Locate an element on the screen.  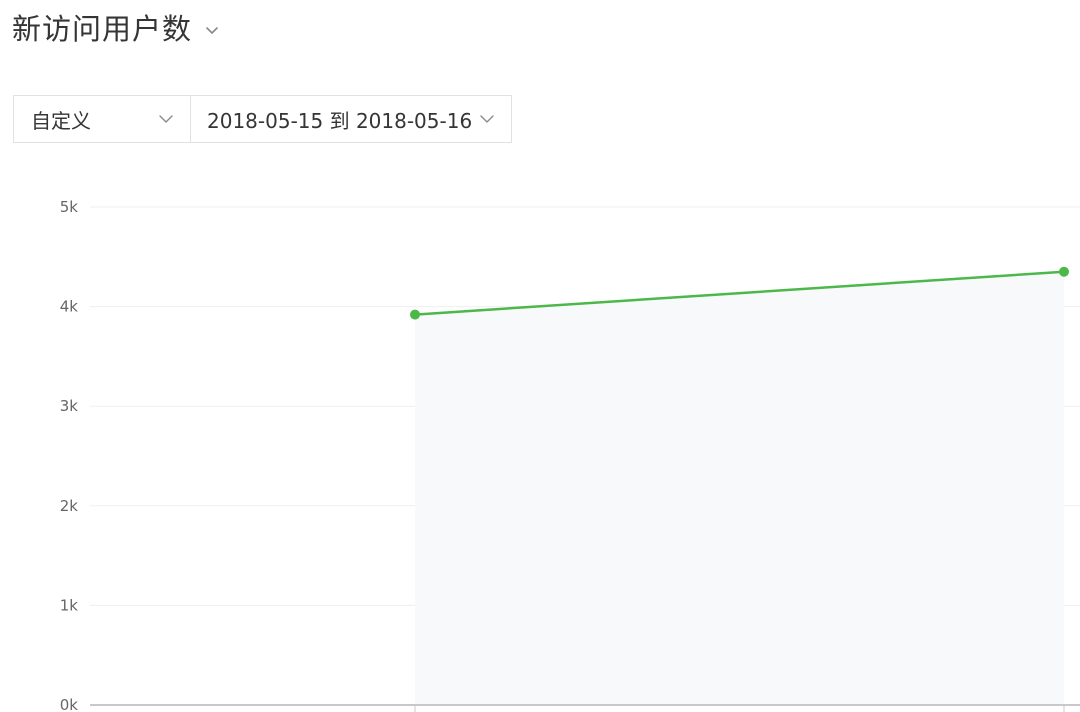
y-tick-label: 3k is located at coordinates (69, 406).